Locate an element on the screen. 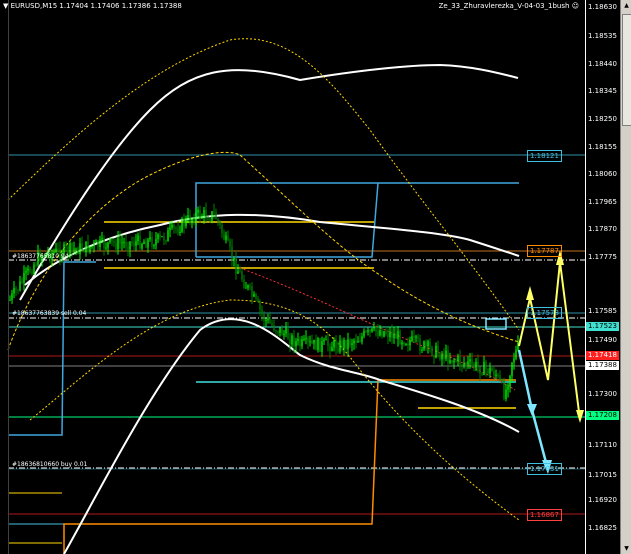 This screenshot has width=631, height=554. axis-tag-support: 1.17208 is located at coordinates (602, 415).